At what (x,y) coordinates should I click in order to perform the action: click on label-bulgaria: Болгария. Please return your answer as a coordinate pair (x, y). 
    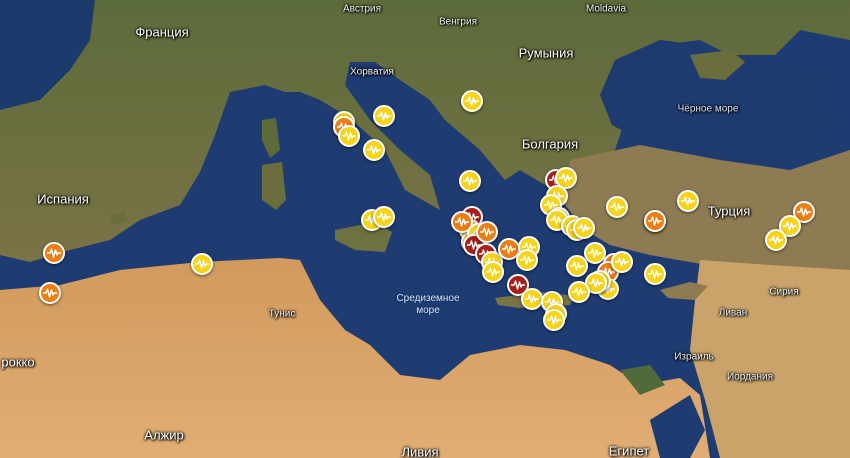
    Looking at the image, I should click on (550, 144).